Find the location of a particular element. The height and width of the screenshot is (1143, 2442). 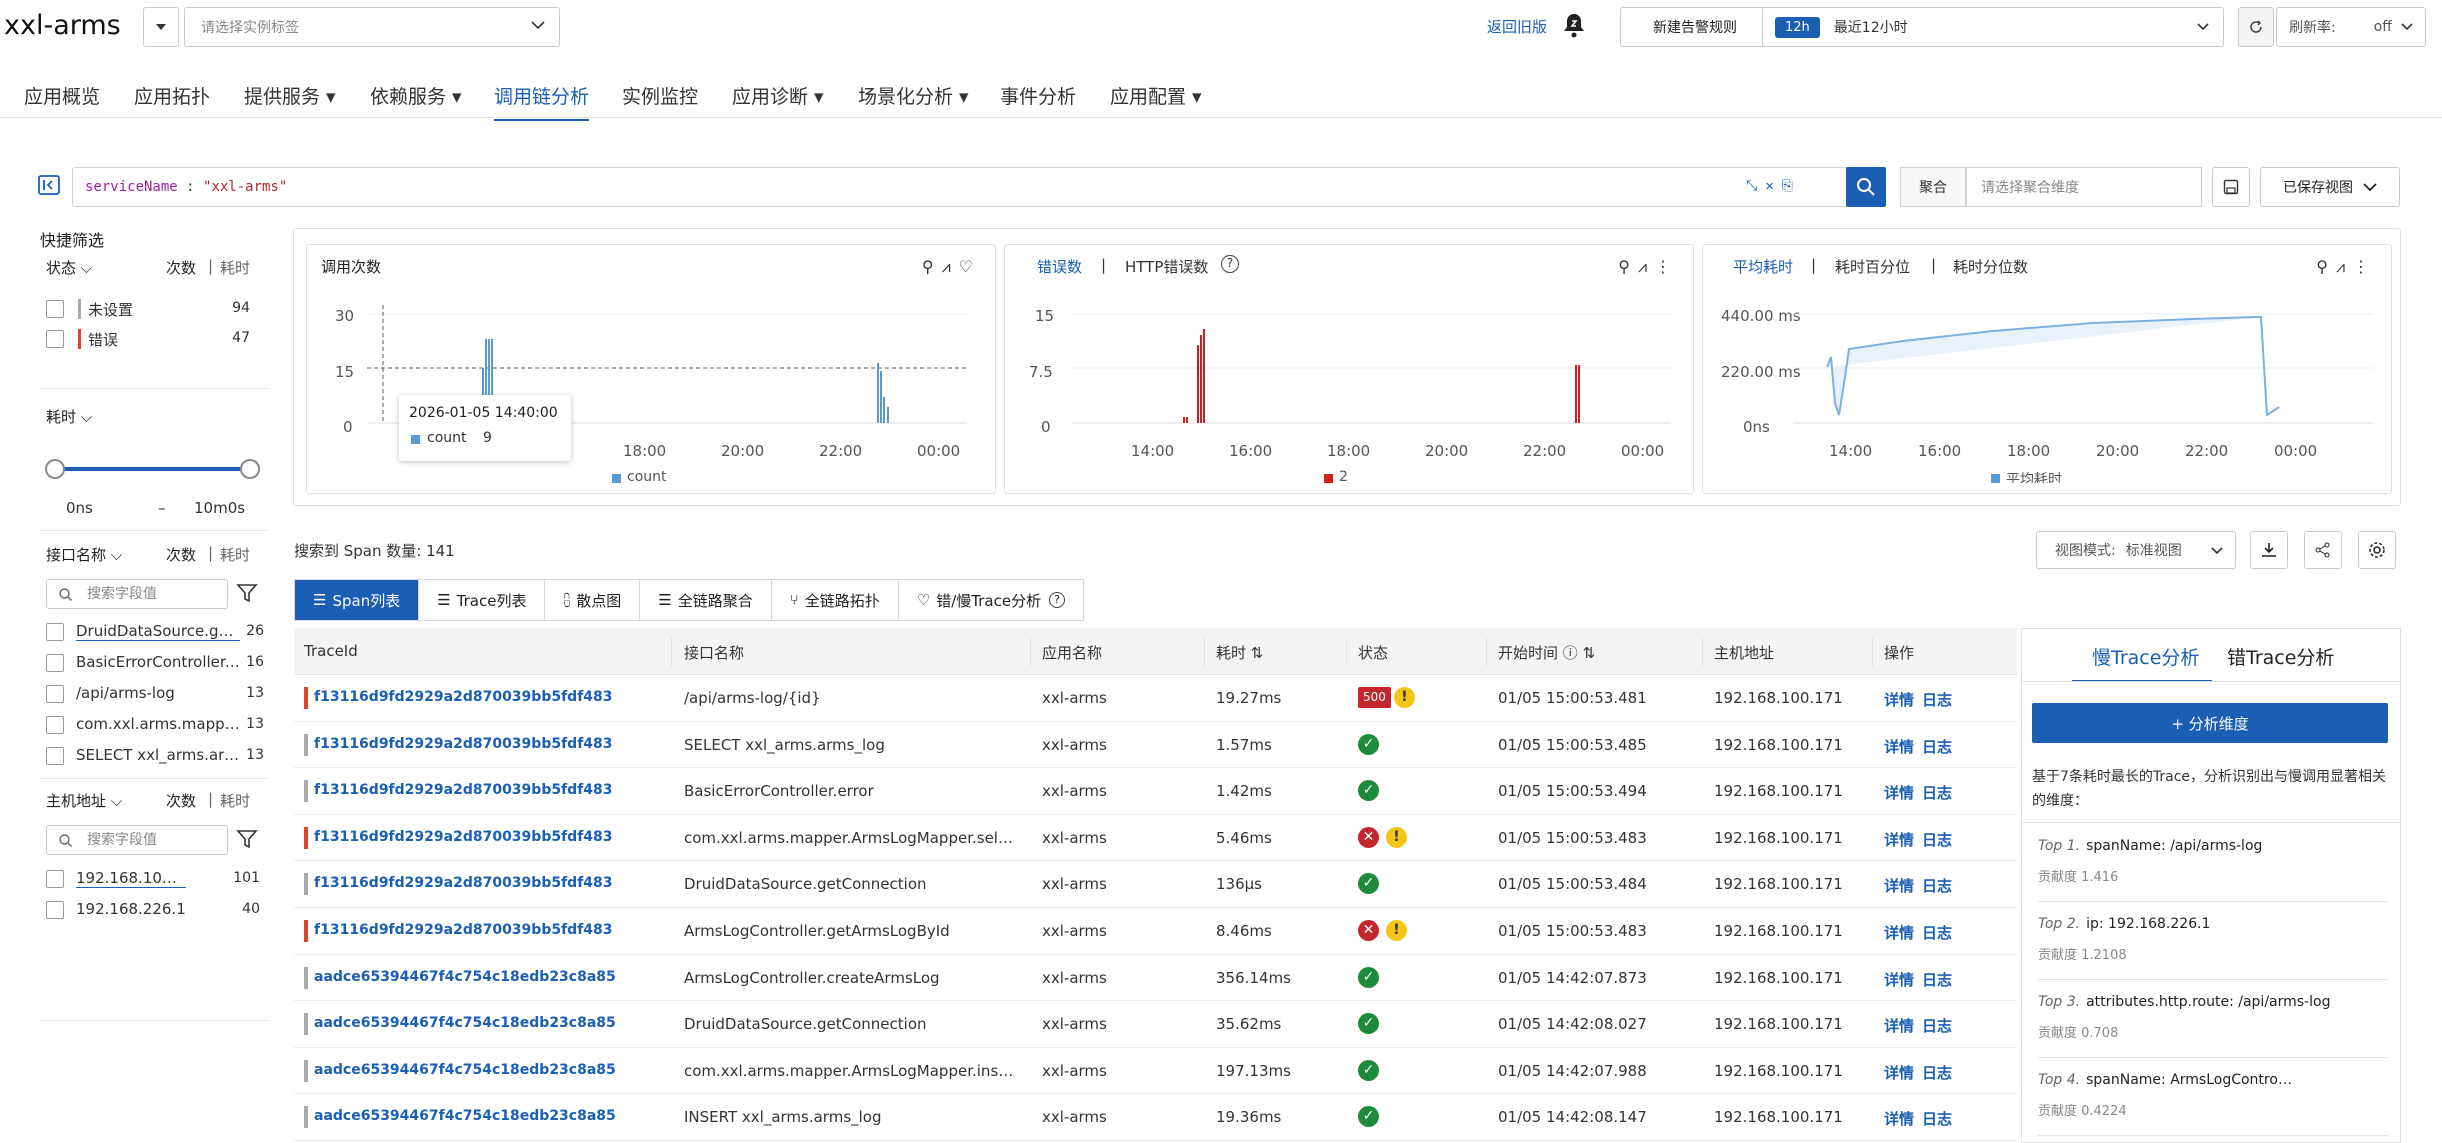

search-button is located at coordinates (1866, 187).